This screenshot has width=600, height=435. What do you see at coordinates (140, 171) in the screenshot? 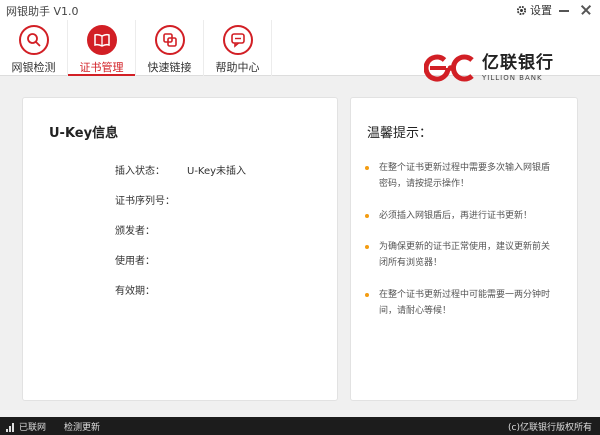
I see `field-label: 插入状态：` at bounding box center [140, 171].